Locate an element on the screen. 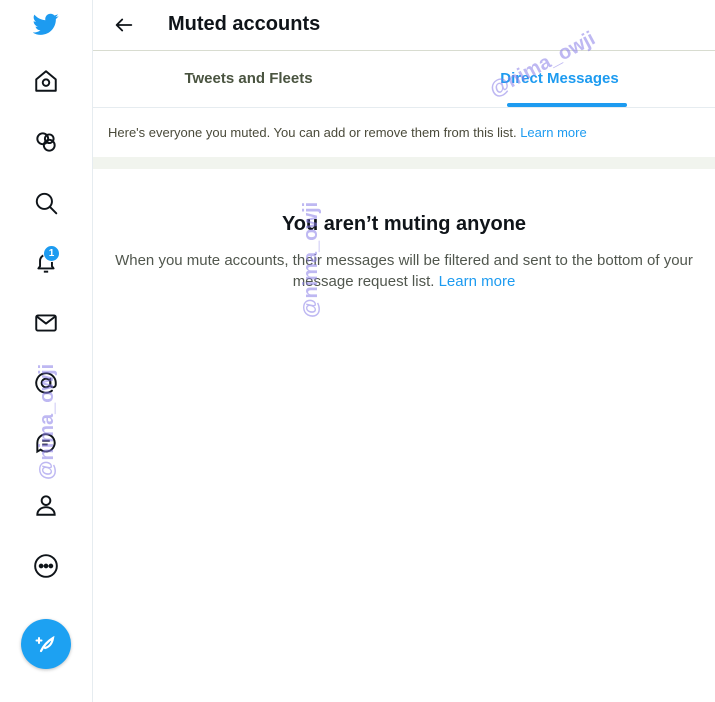  compose-tweet-icon is located at coordinates (45, 644).